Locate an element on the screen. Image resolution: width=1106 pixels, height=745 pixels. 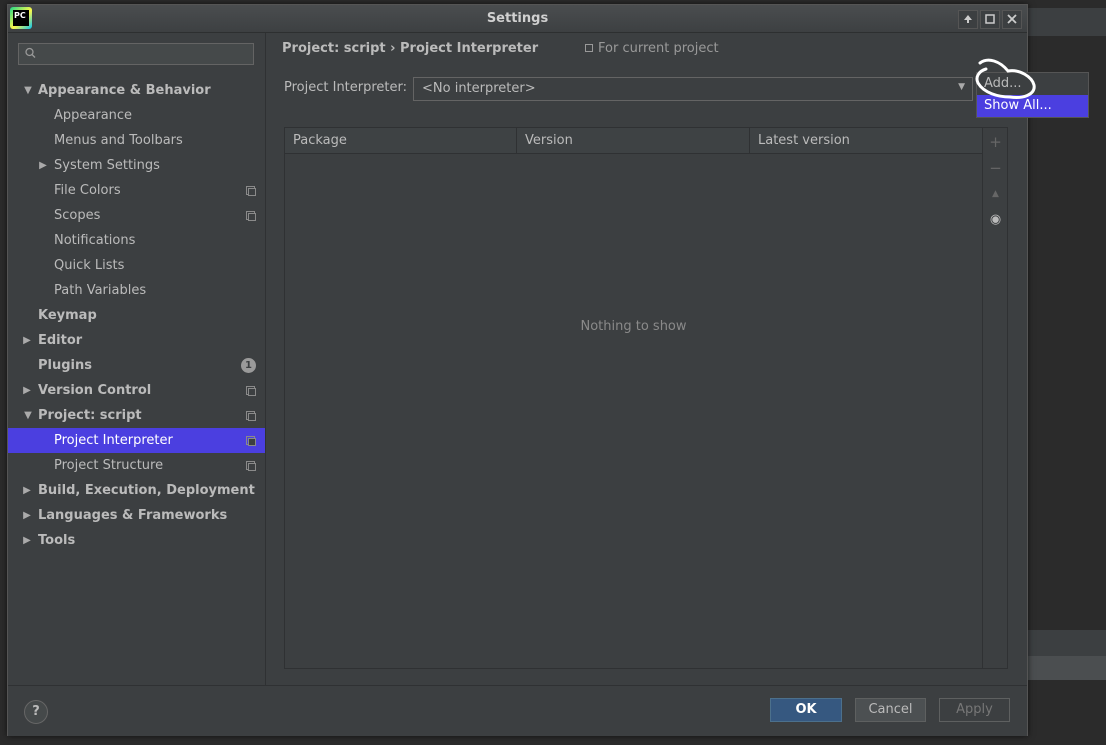
search-icon is located at coordinates (31, 55).